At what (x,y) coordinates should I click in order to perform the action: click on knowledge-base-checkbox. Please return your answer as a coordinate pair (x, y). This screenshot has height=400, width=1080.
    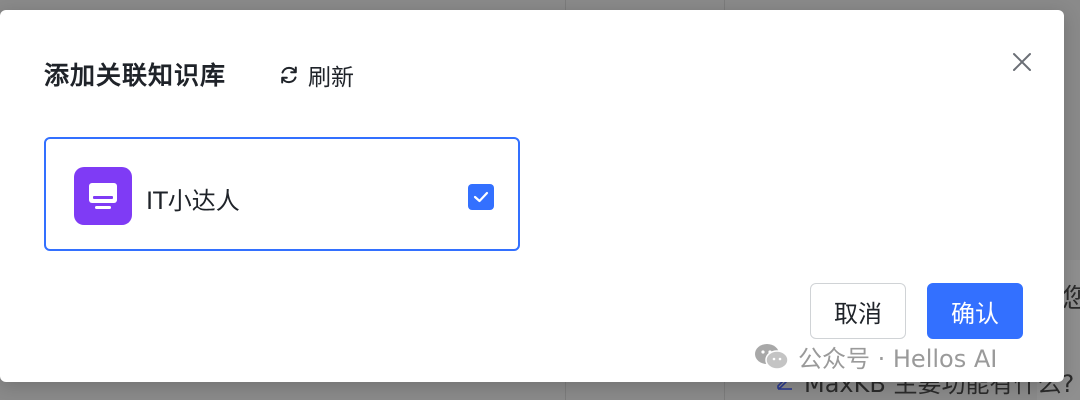
    Looking at the image, I should click on (481, 197).